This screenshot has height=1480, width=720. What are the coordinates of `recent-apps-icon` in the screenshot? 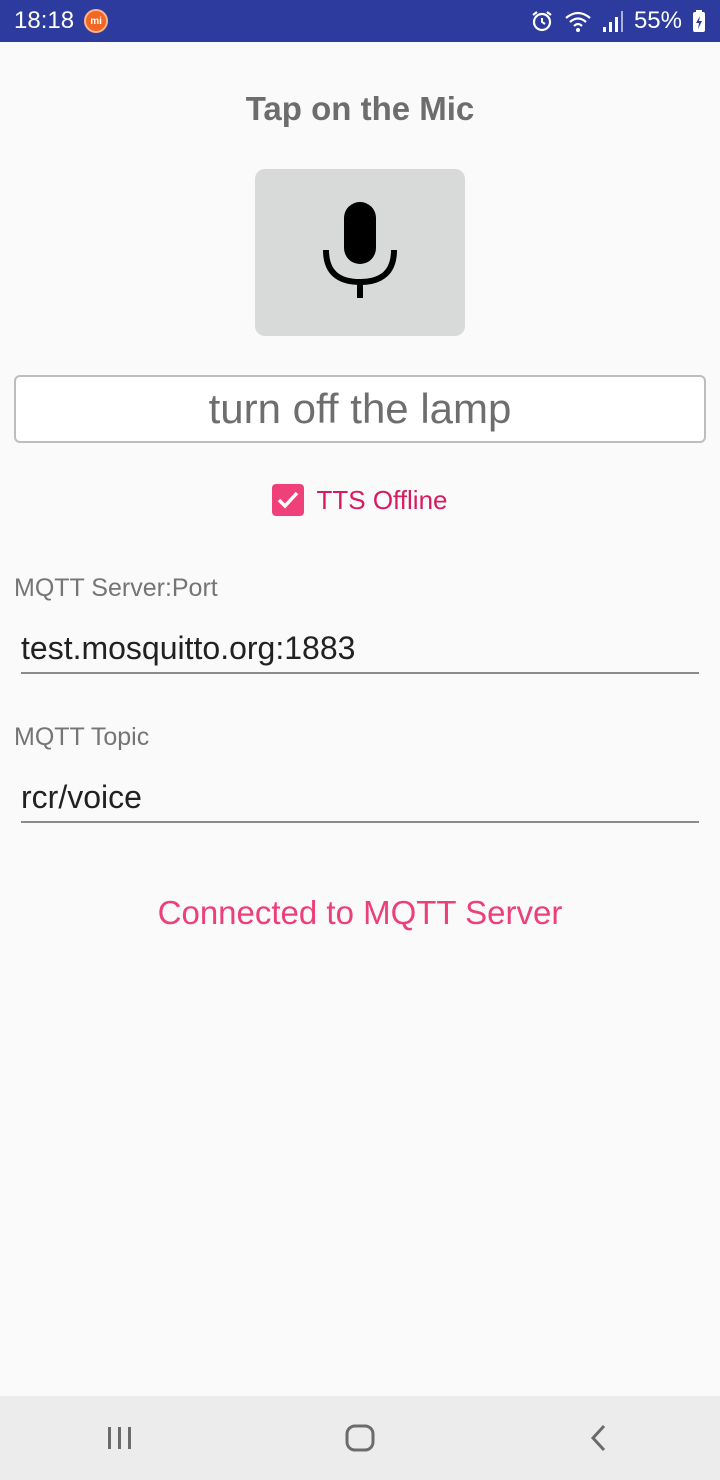 It's located at (119, 1438).